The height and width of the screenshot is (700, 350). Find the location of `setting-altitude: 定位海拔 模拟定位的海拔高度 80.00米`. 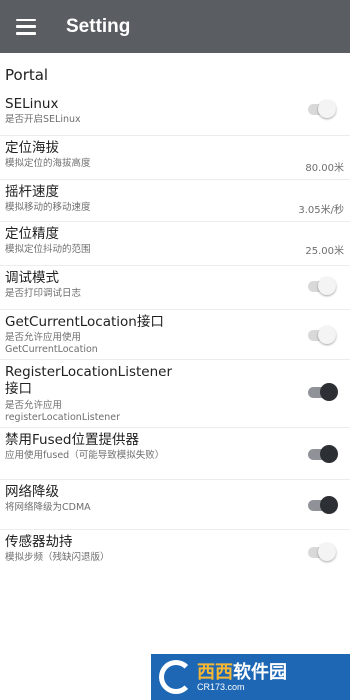

setting-altitude: 定位海拔 模拟定位的海拔高度 80.00米 is located at coordinates (175, 158).